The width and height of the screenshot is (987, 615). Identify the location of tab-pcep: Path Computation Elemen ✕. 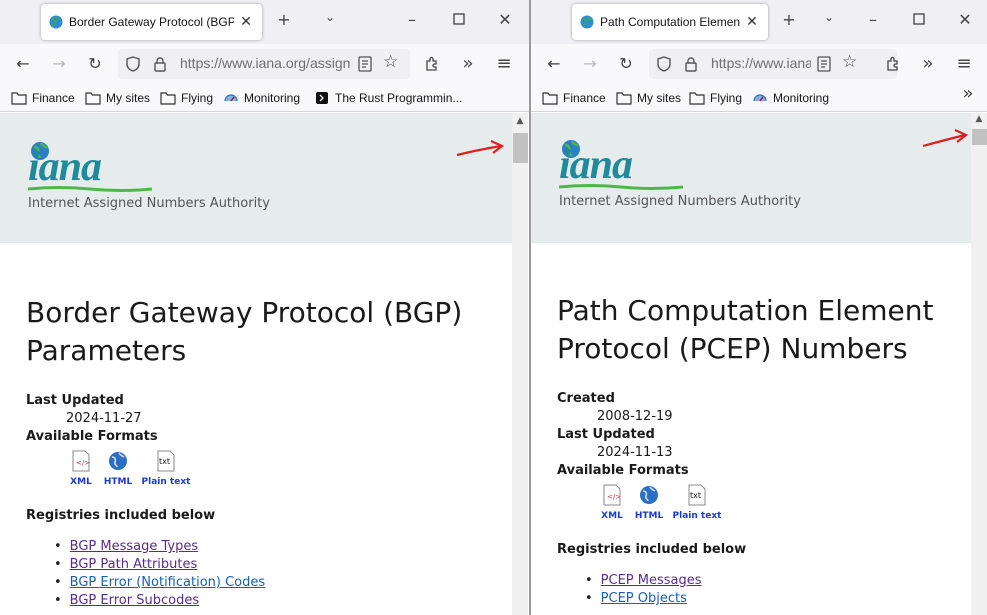
(670, 22).